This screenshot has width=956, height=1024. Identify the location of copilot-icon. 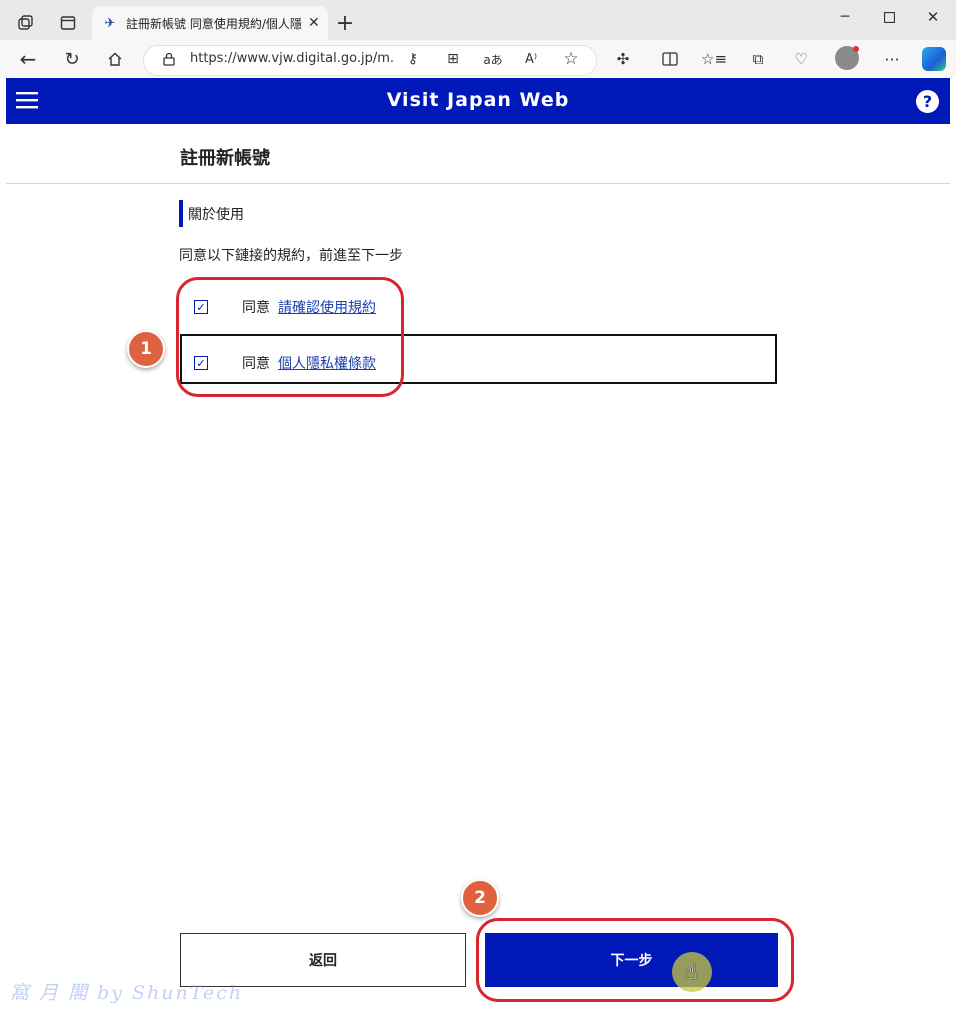
(934, 59).